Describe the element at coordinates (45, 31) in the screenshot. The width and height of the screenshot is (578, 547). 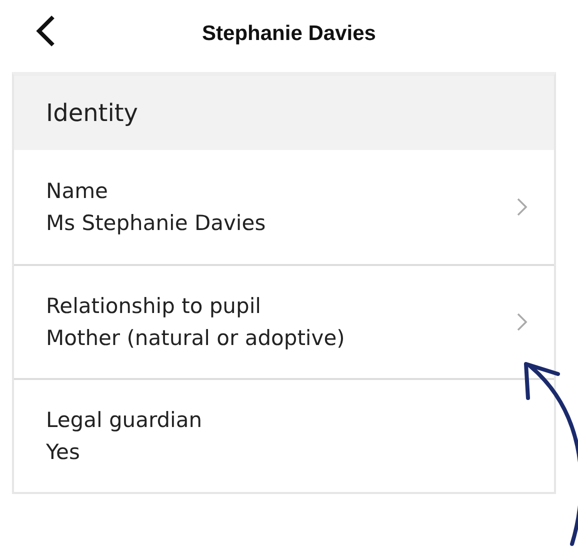
I see `back-button` at that location.